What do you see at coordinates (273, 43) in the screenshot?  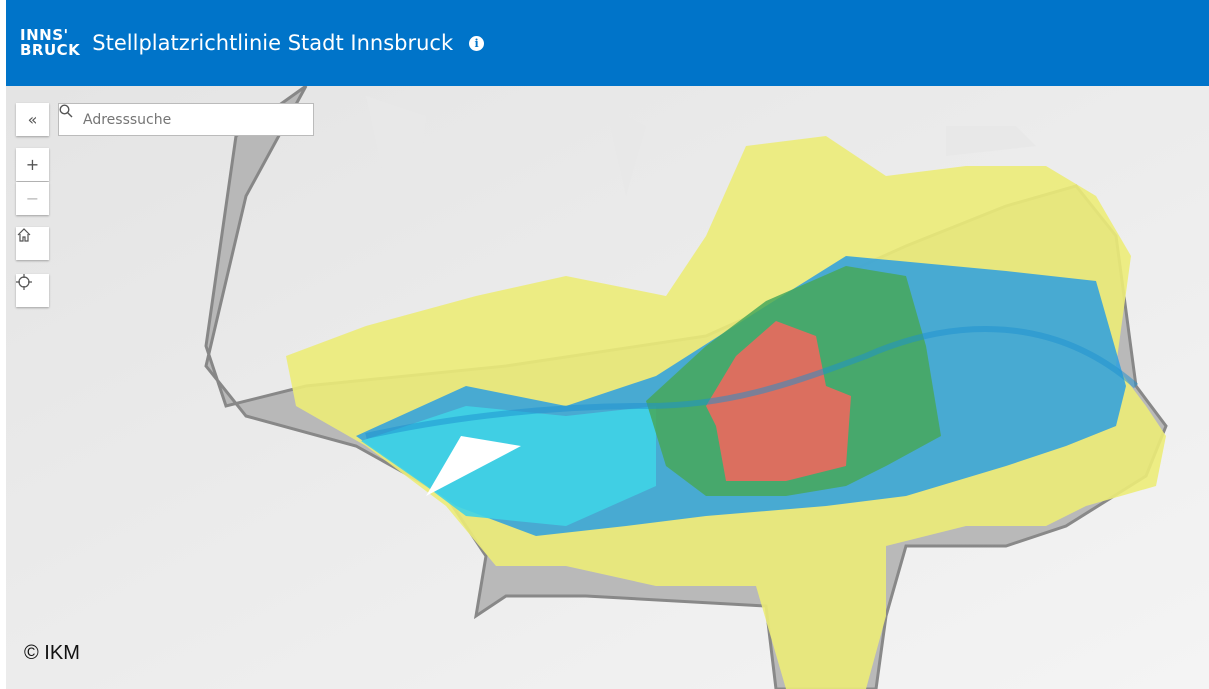 I see `page-title: Stellplatzrichtlinie Stadt Innsbruck` at bounding box center [273, 43].